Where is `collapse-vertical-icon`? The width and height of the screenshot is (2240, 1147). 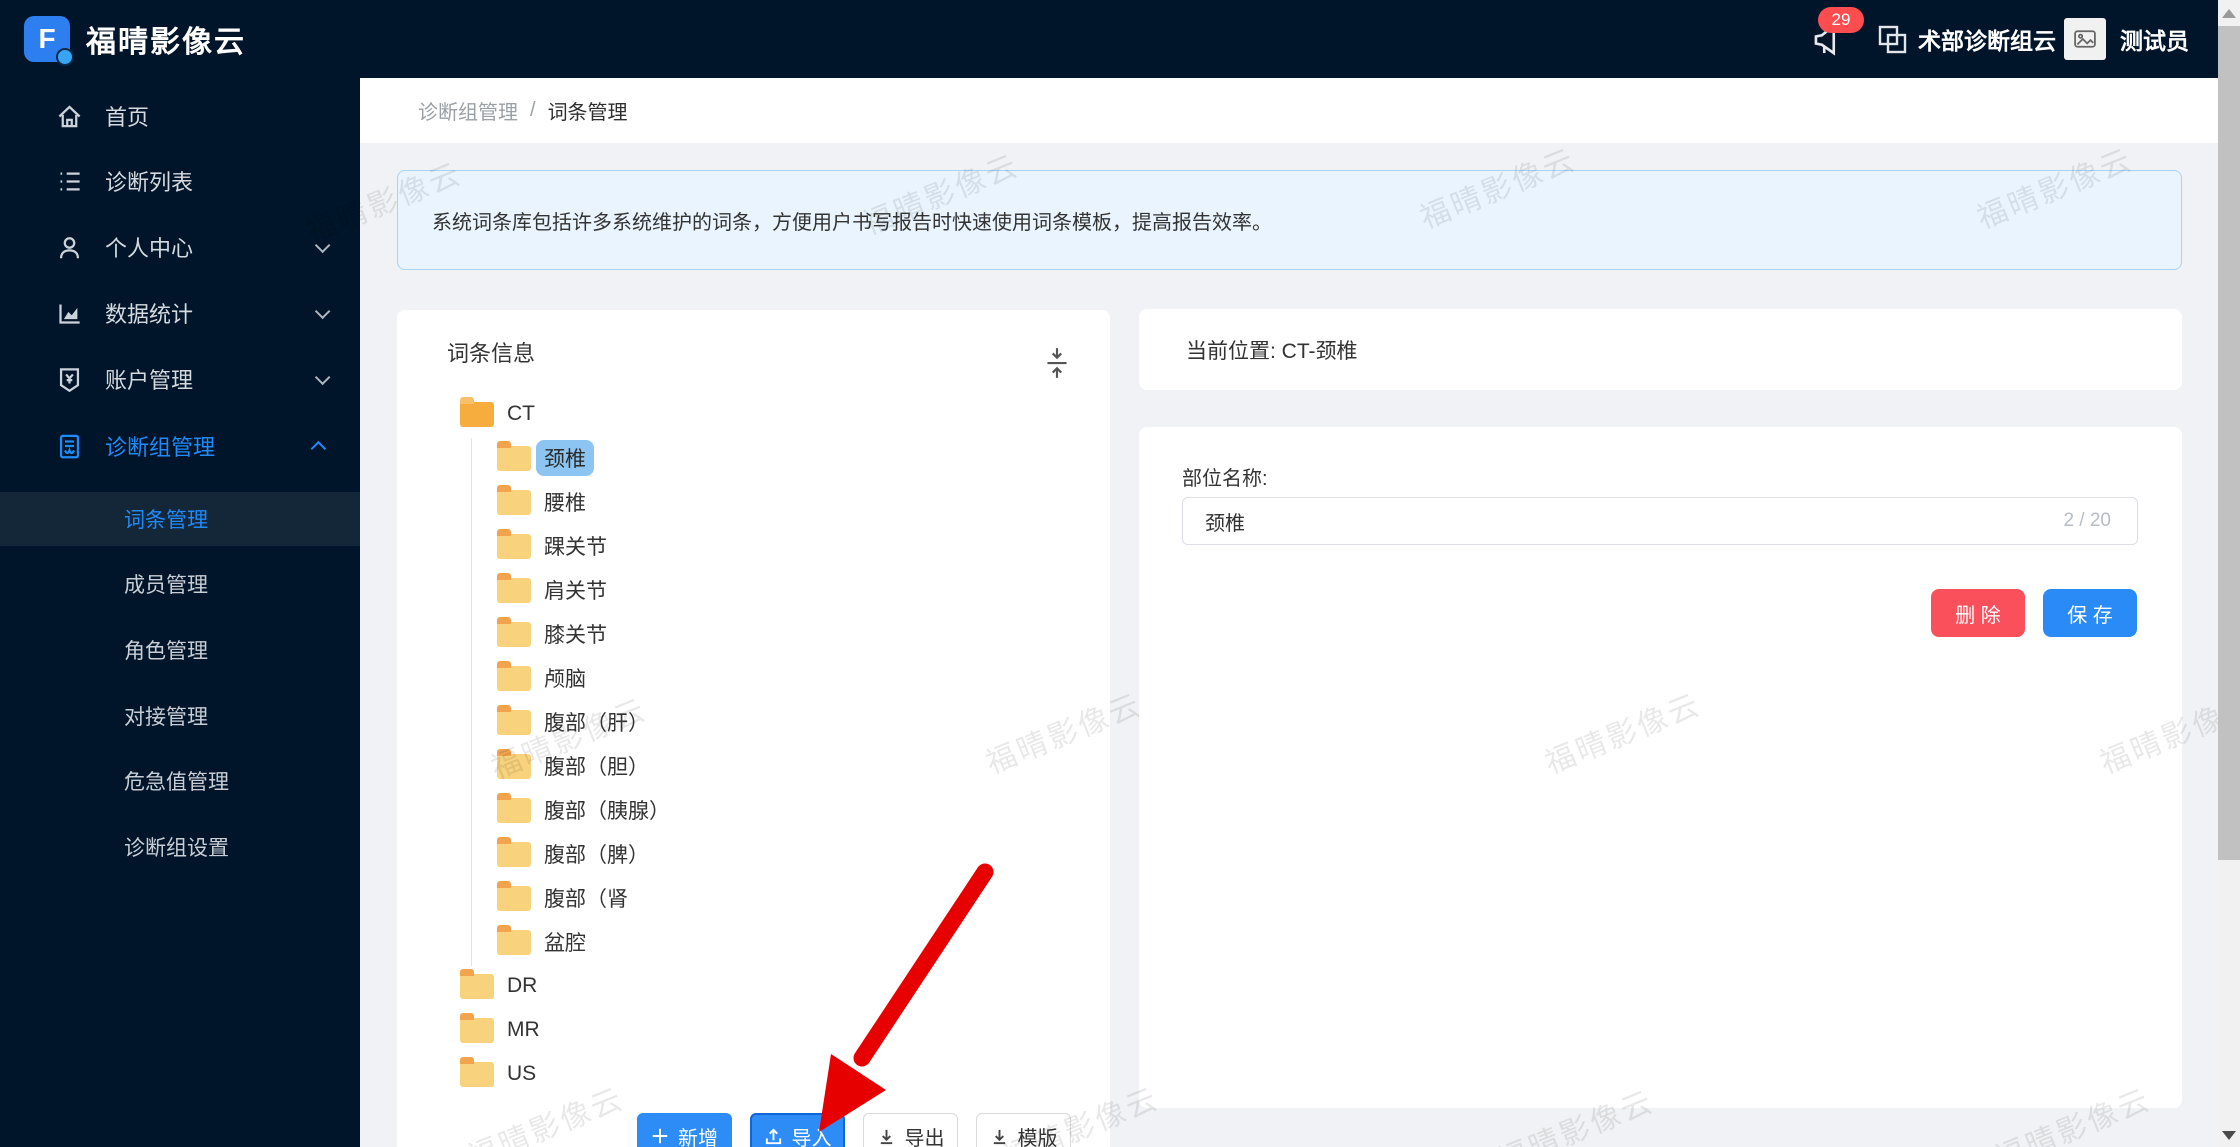 collapse-vertical-icon is located at coordinates (1057, 365).